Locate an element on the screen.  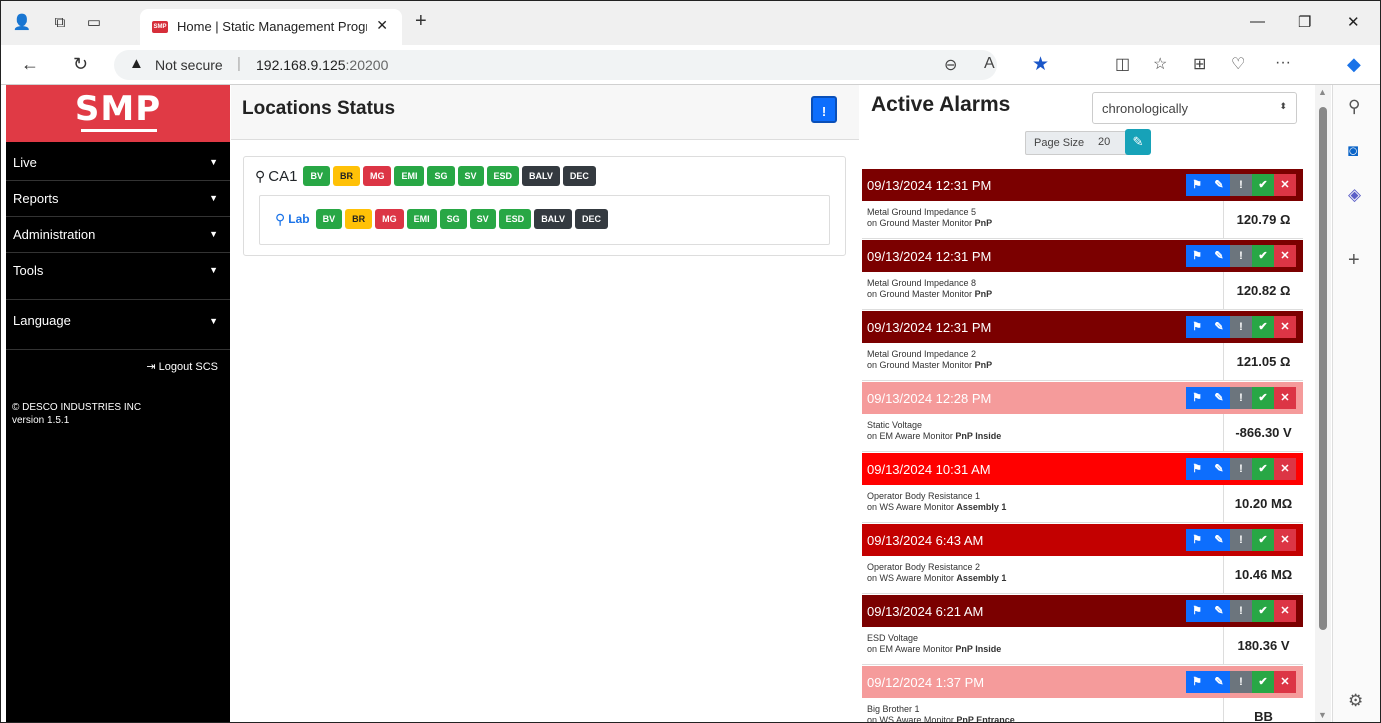
sidebar-item-language: Language ▼ is located at coordinates (118, 325).